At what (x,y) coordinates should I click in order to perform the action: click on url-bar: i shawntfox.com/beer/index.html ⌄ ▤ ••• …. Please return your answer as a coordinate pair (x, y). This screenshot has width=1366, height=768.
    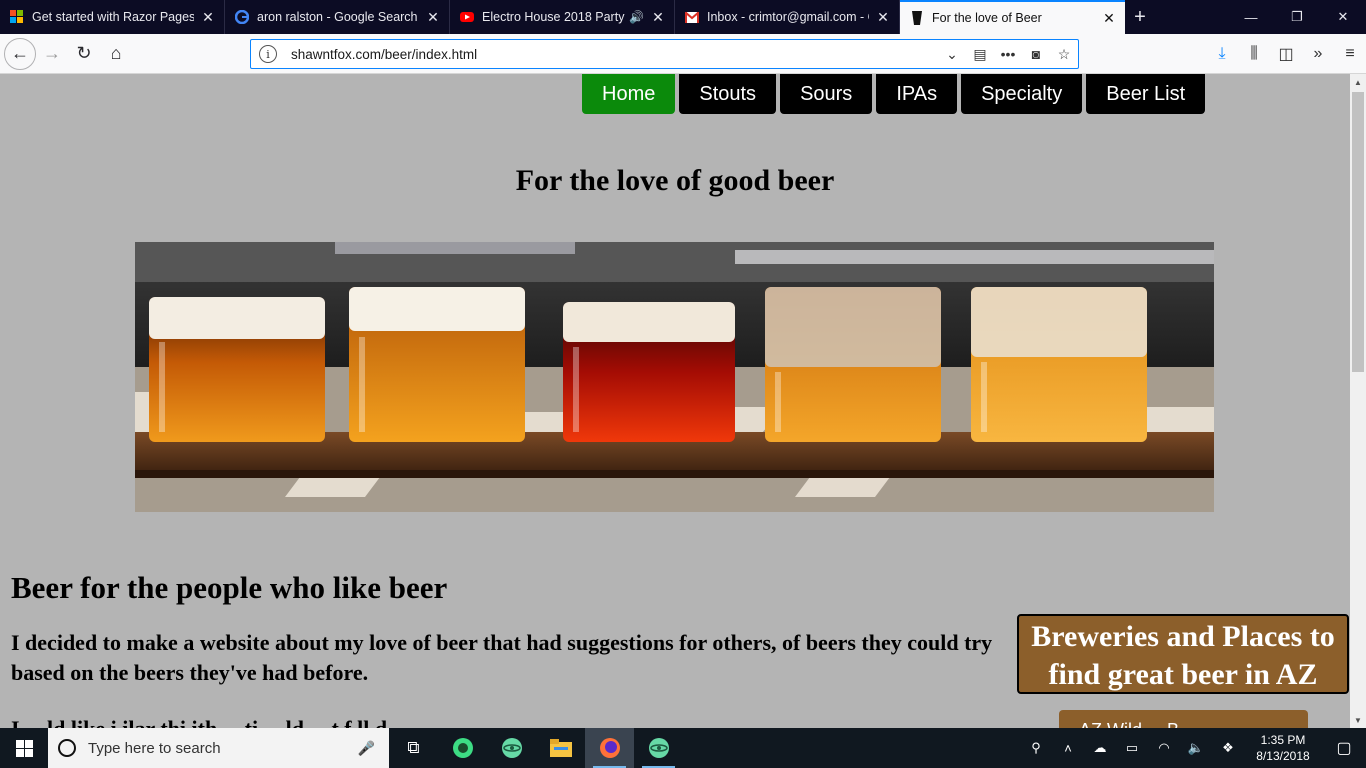
    Looking at the image, I should click on (664, 54).